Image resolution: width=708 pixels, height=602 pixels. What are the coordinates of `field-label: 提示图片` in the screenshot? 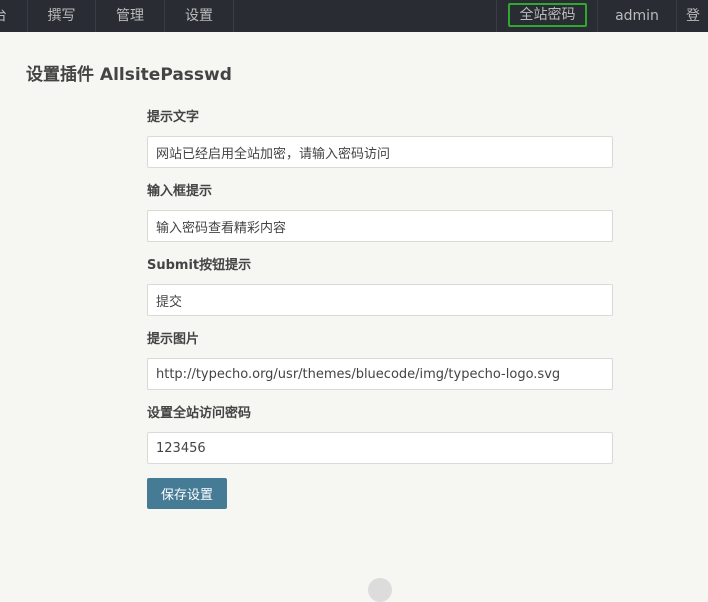 It's located at (173, 339).